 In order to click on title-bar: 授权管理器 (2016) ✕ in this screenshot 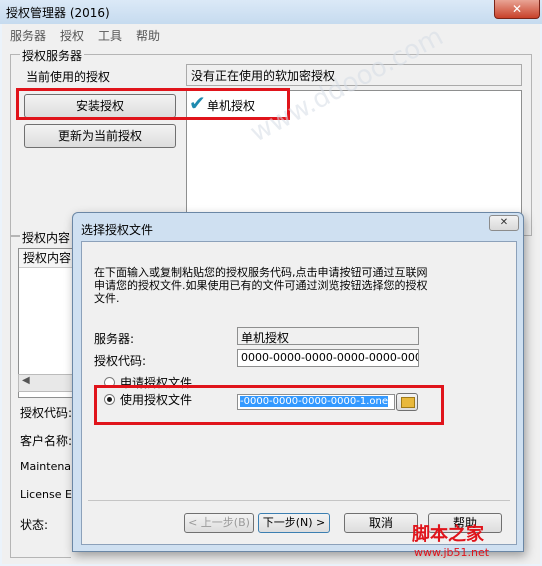, I will do `click(271, 12)`.